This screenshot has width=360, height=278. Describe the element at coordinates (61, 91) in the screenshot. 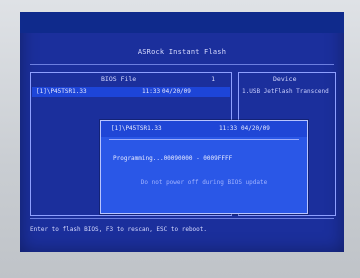

I see `bios-file-name: [1]\P45TSR1.33` at that location.